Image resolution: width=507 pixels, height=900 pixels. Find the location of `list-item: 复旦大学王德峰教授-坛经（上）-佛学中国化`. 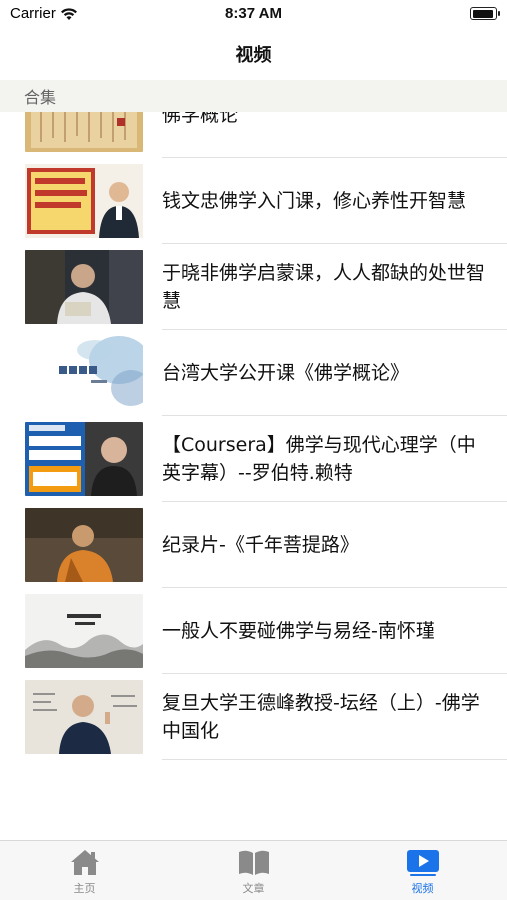

list-item: 复旦大学王德峰教授-坛经（上）-佛学中国化 is located at coordinates (253, 717).